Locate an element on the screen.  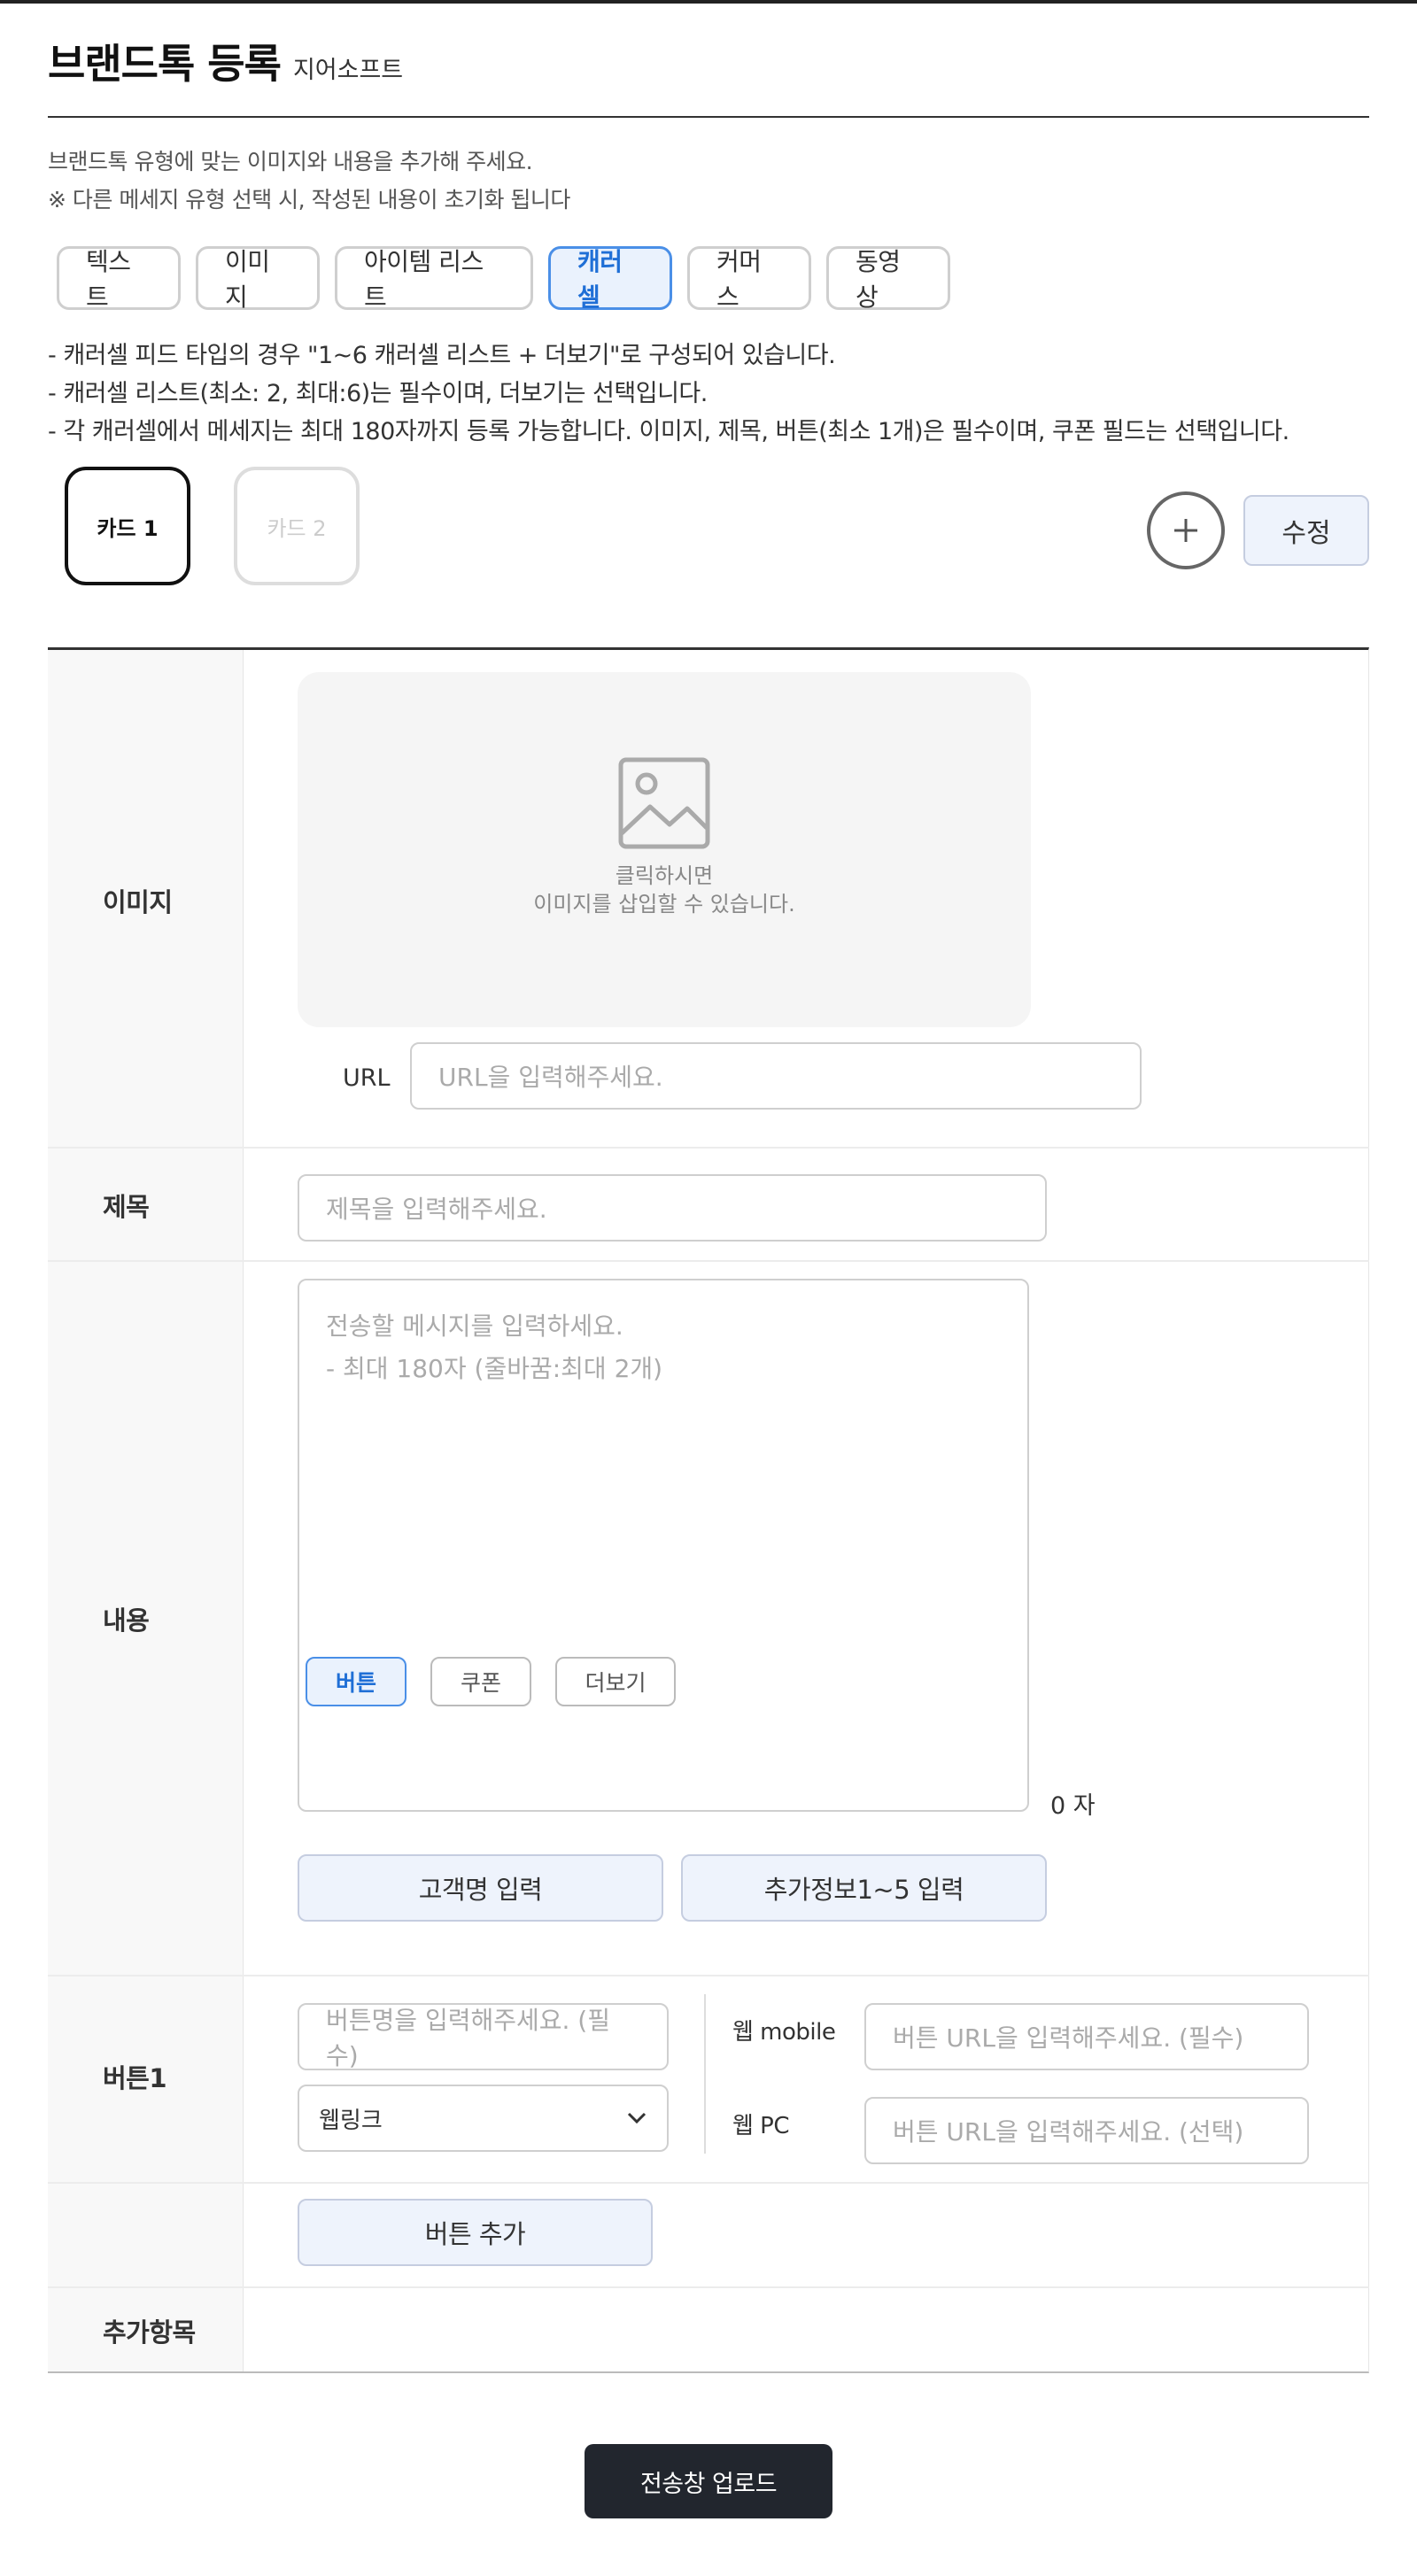
url-label: URL is located at coordinates (367, 1078).